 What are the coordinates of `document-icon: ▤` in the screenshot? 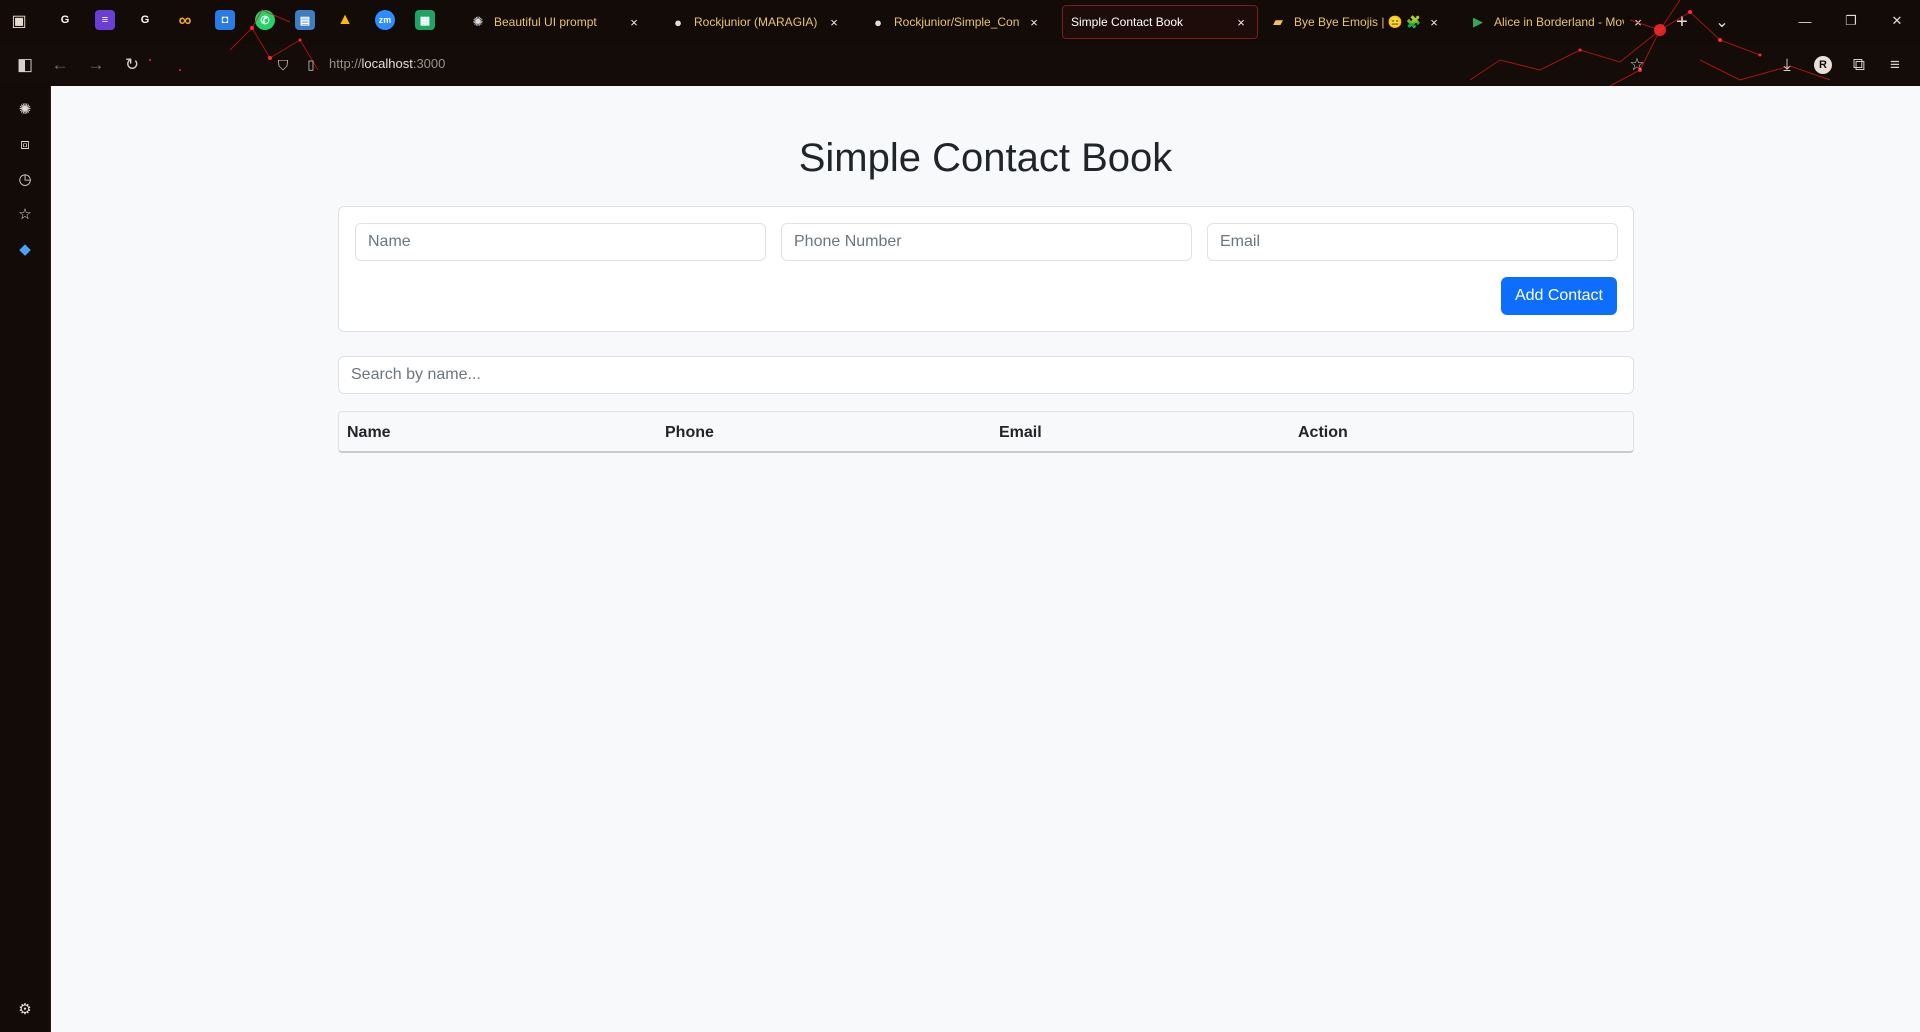 It's located at (305, 20).